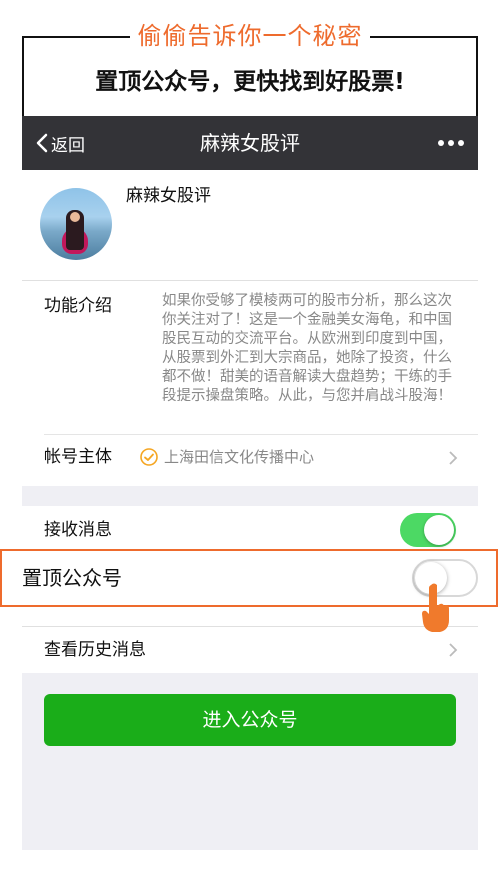  Describe the element at coordinates (72, 578) in the screenshot. I see `pin-account-label: 置顶公众号` at that location.